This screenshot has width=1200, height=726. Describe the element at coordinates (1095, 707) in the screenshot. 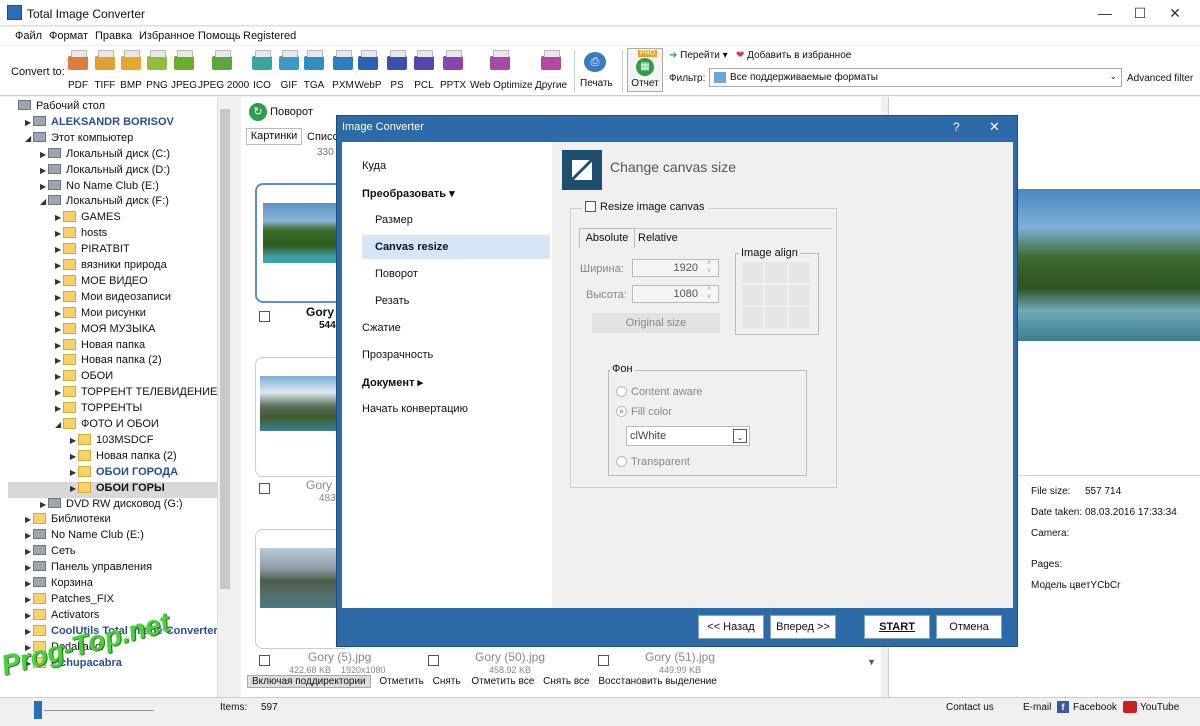

I see `facebook-link: Facebook` at that location.